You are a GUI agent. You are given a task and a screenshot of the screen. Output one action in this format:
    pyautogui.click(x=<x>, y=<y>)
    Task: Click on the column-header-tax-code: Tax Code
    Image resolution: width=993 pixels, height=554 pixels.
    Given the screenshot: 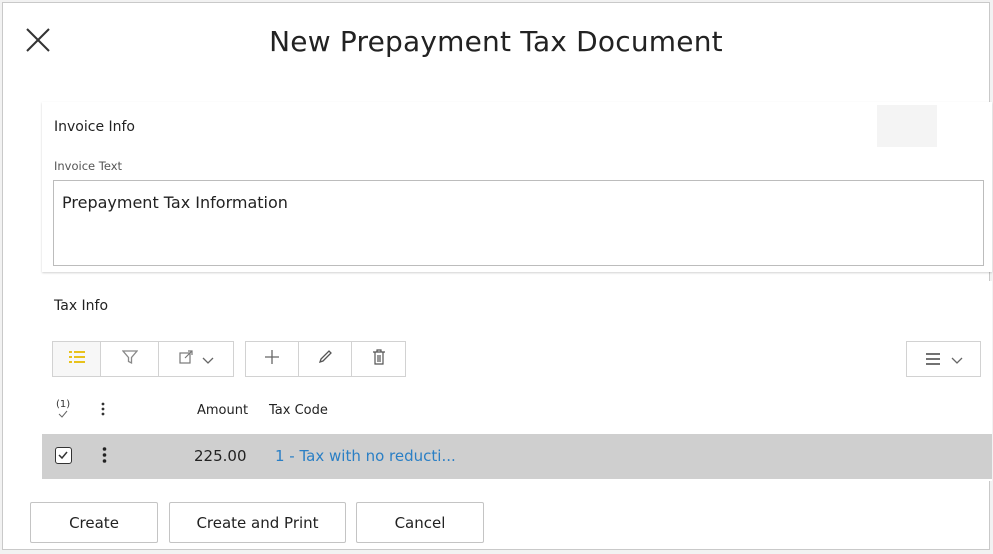 What is the action you would take?
    pyautogui.click(x=298, y=410)
    